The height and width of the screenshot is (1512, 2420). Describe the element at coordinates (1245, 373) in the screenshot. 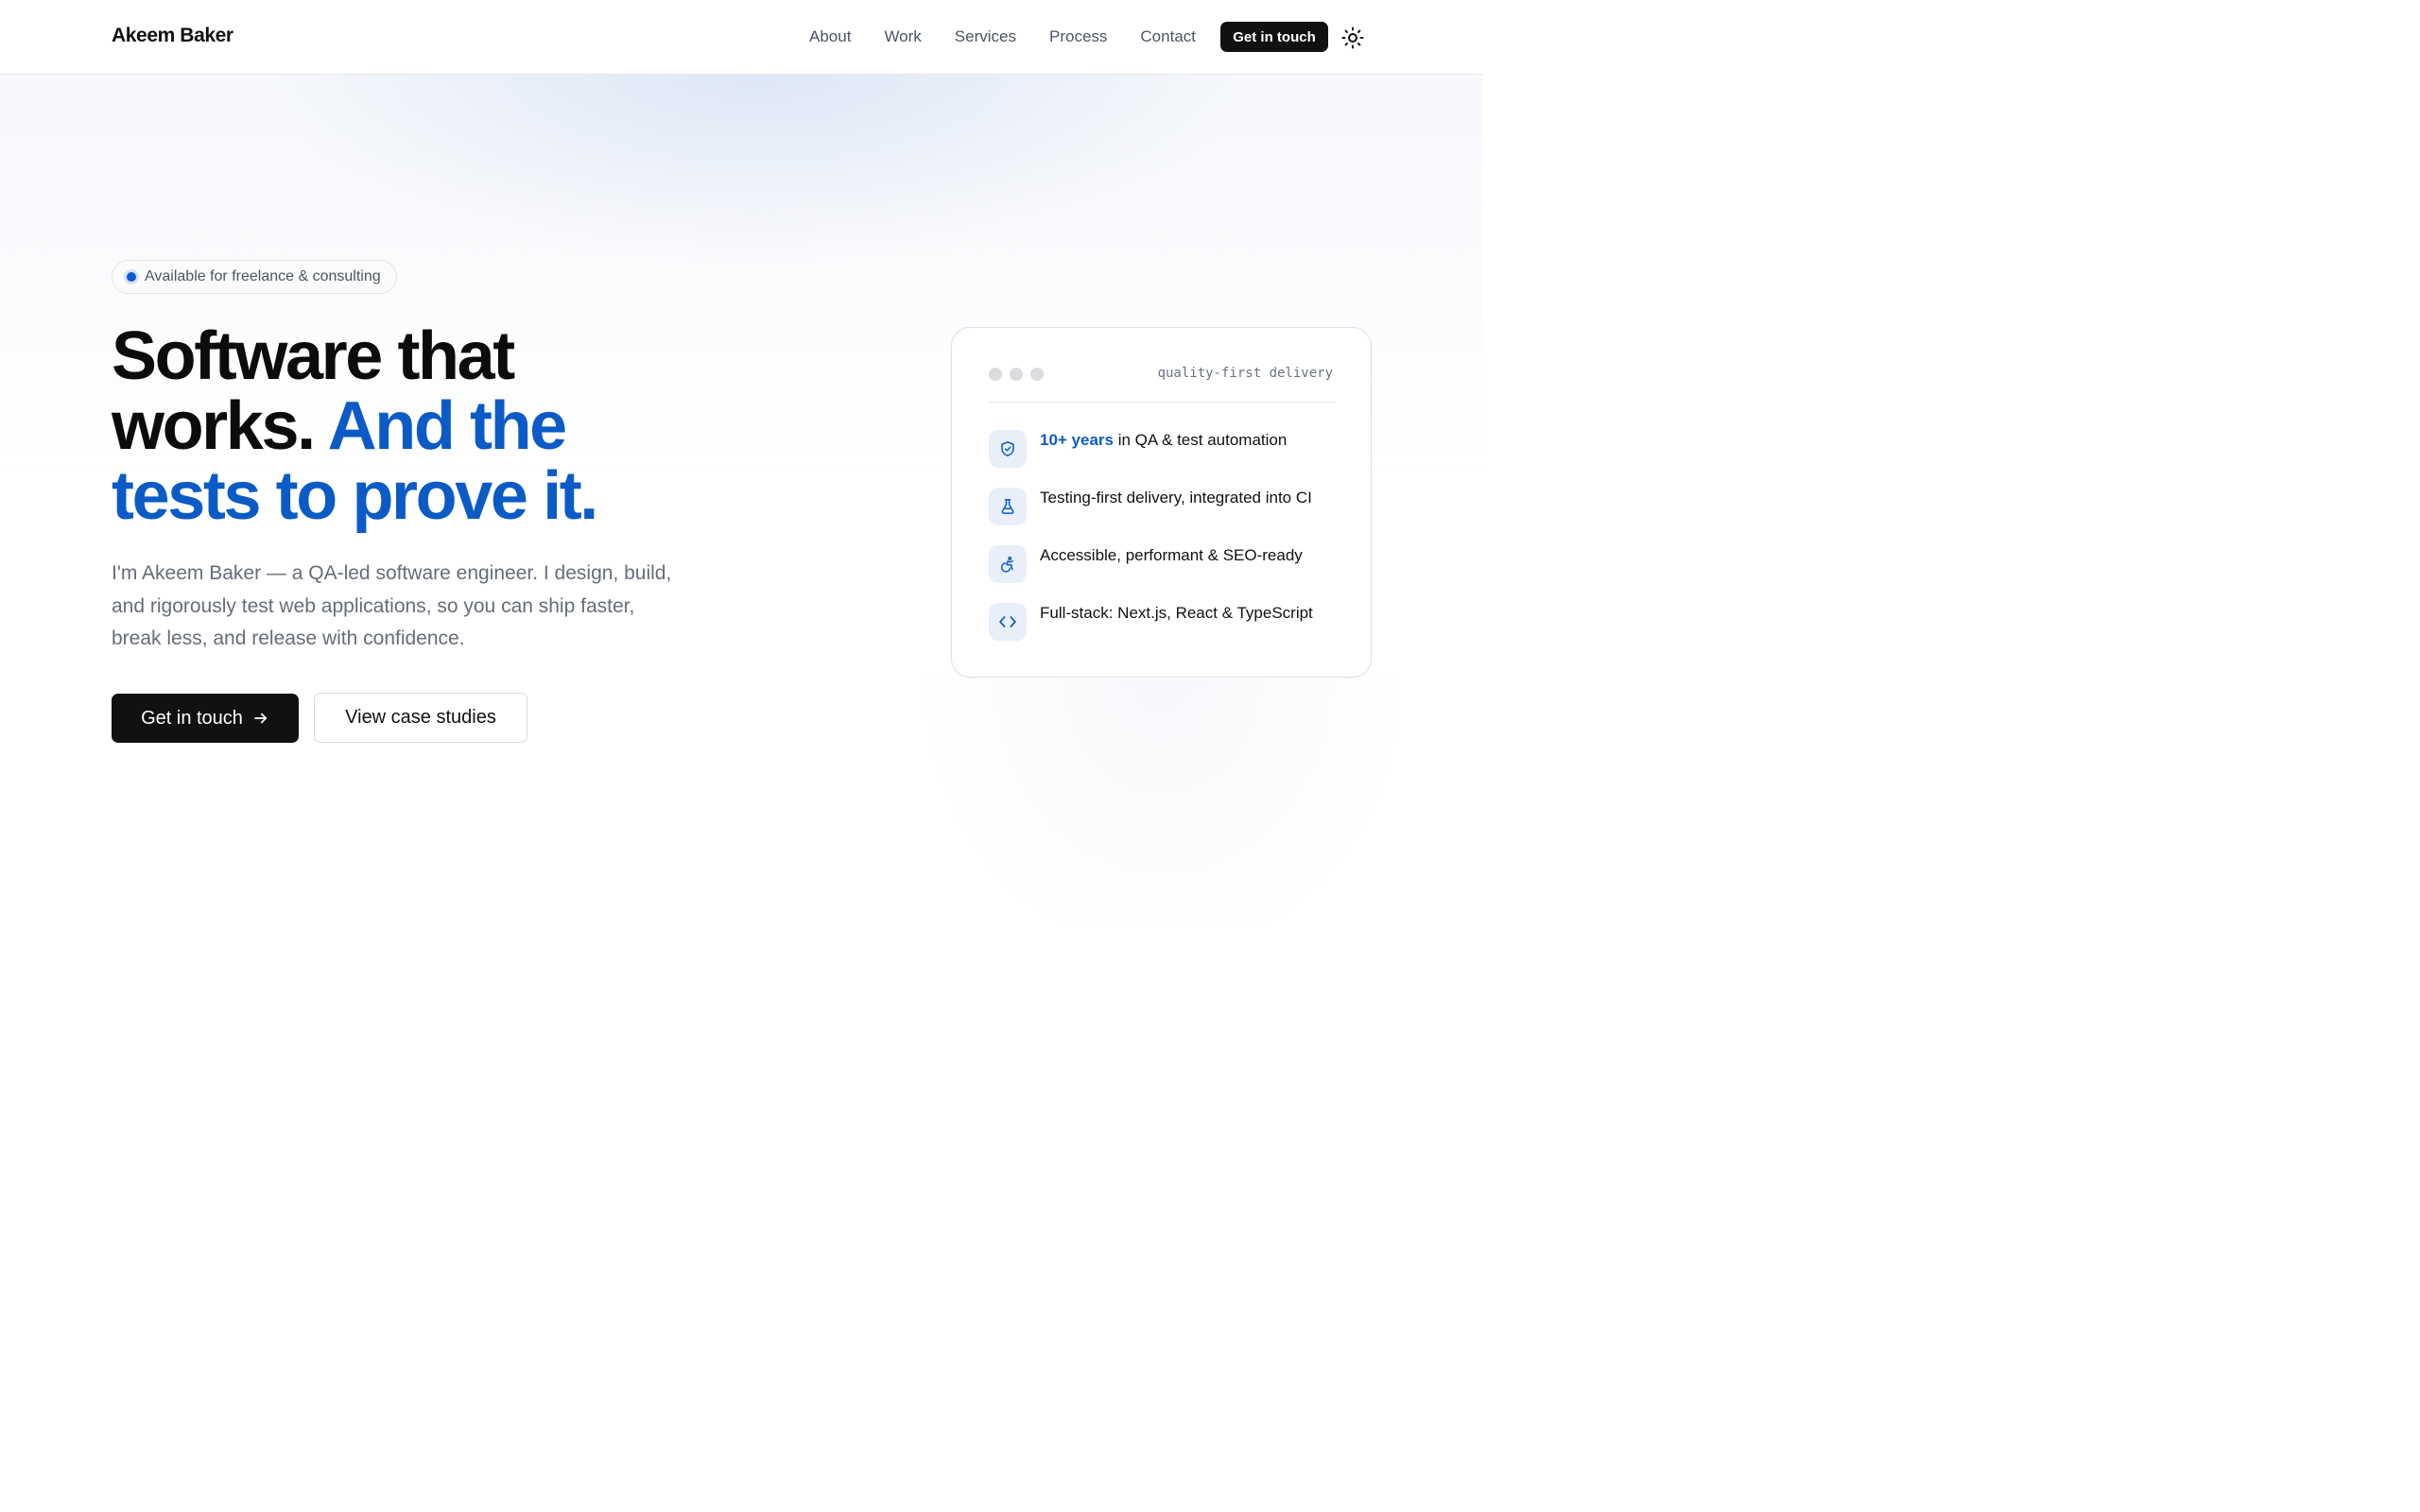

I see `card-tag: quality-first delivery` at that location.